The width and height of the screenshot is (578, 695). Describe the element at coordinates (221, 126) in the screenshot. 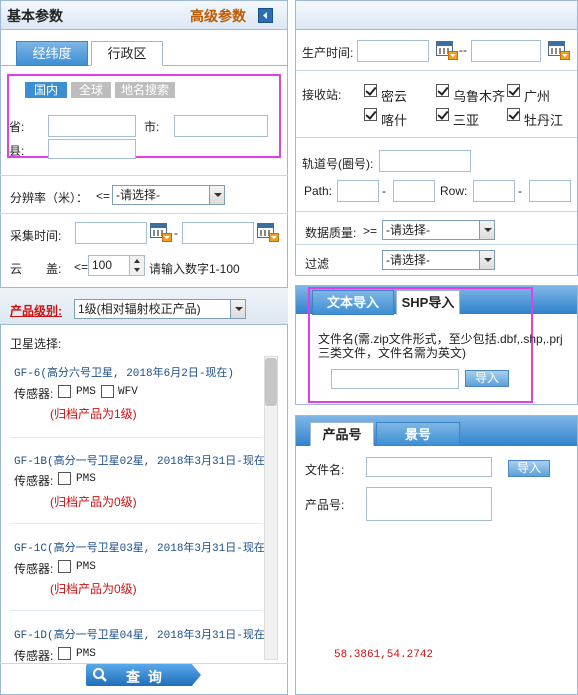

I see `city-input` at that location.